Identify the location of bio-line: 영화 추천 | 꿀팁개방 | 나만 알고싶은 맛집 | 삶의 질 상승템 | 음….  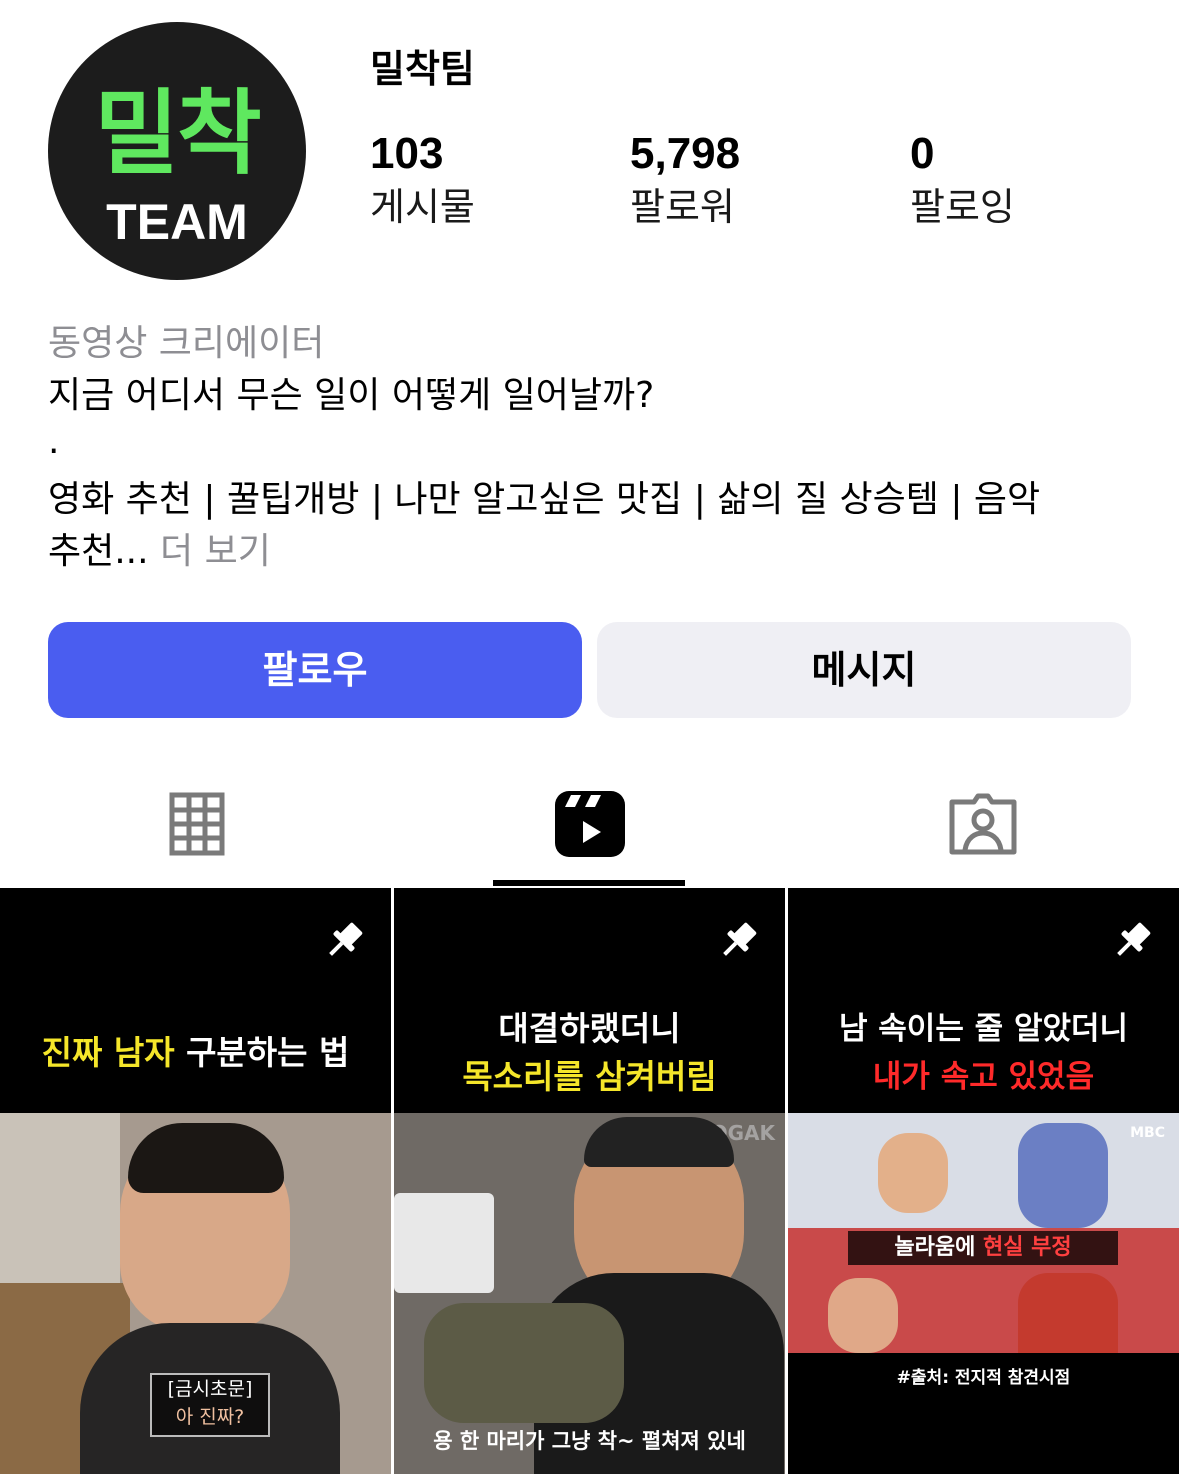
(544, 499).